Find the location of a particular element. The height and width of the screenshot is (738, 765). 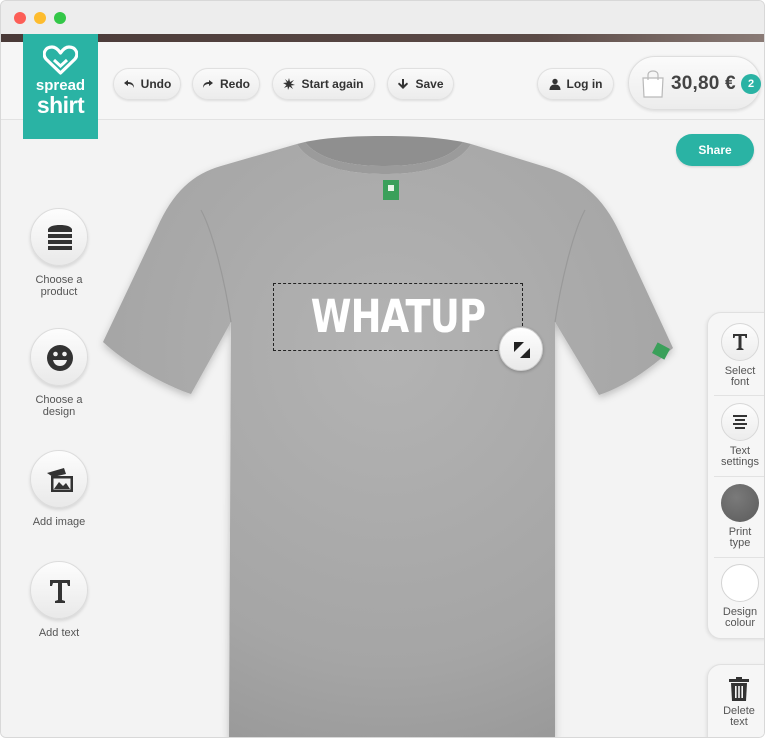

add-text-circle is located at coordinates (59, 590).